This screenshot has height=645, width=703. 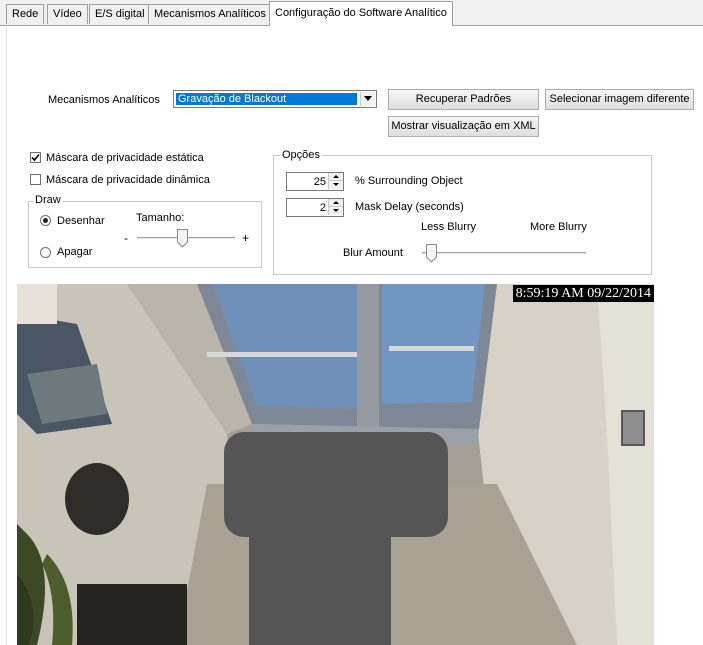 What do you see at coordinates (120, 14) in the screenshot?
I see `tab-es-digital: E/S digital` at bounding box center [120, 14].